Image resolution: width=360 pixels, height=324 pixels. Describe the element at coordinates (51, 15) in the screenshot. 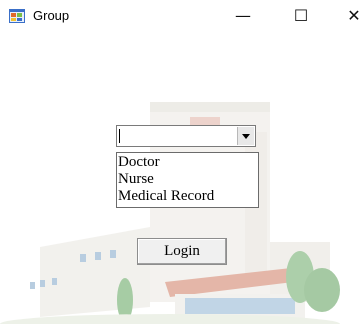

I see `window-title: Group` at that location.